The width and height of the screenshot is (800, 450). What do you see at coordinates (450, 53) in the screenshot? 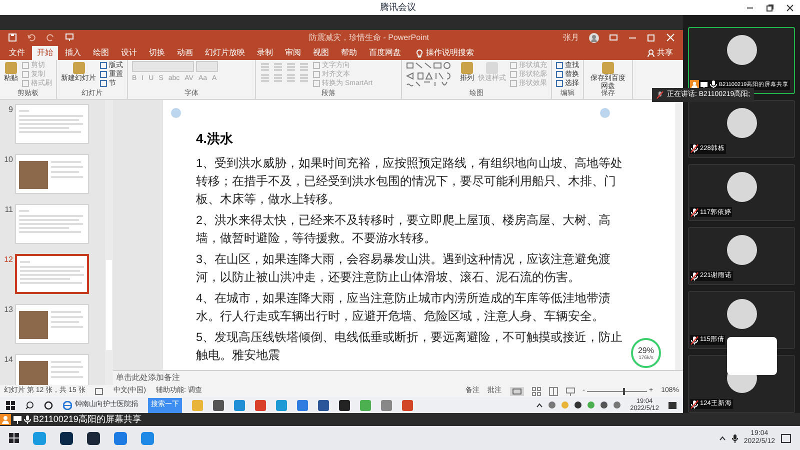
I see `tell-me-search: 操作说明搜索` at bounding box center [450, 53].